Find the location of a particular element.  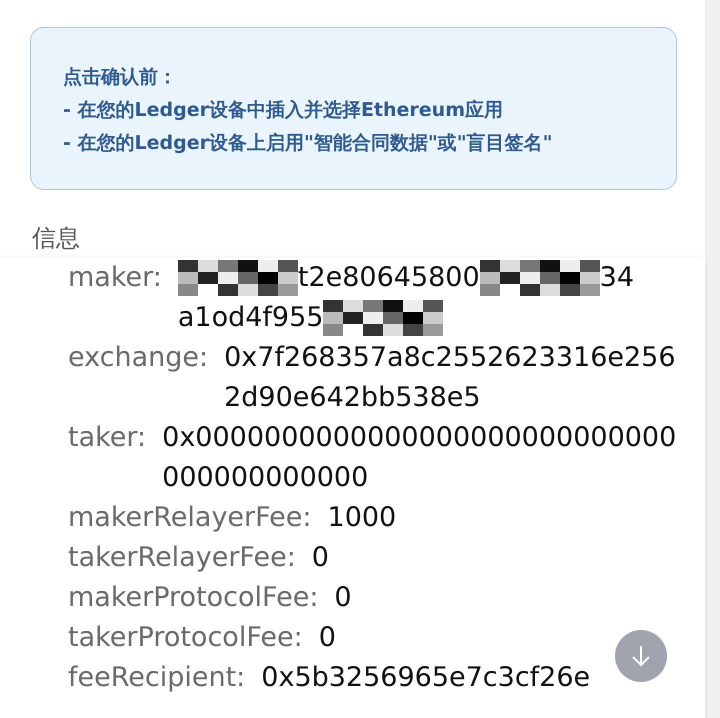

field-label: makerProtocolFee: is located at coordinates (193, 598).